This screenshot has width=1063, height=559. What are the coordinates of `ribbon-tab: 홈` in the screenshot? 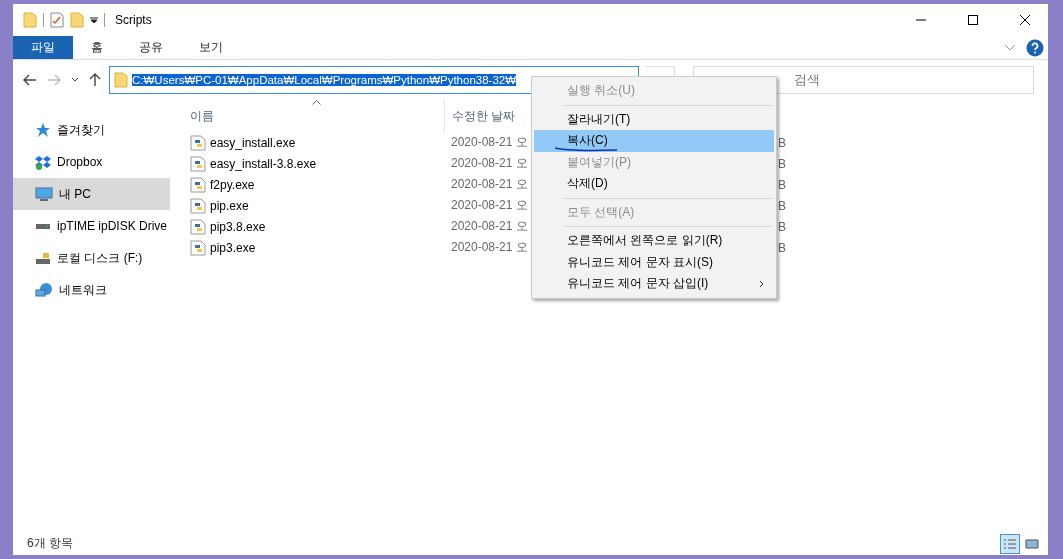 It's located at (97, 47).